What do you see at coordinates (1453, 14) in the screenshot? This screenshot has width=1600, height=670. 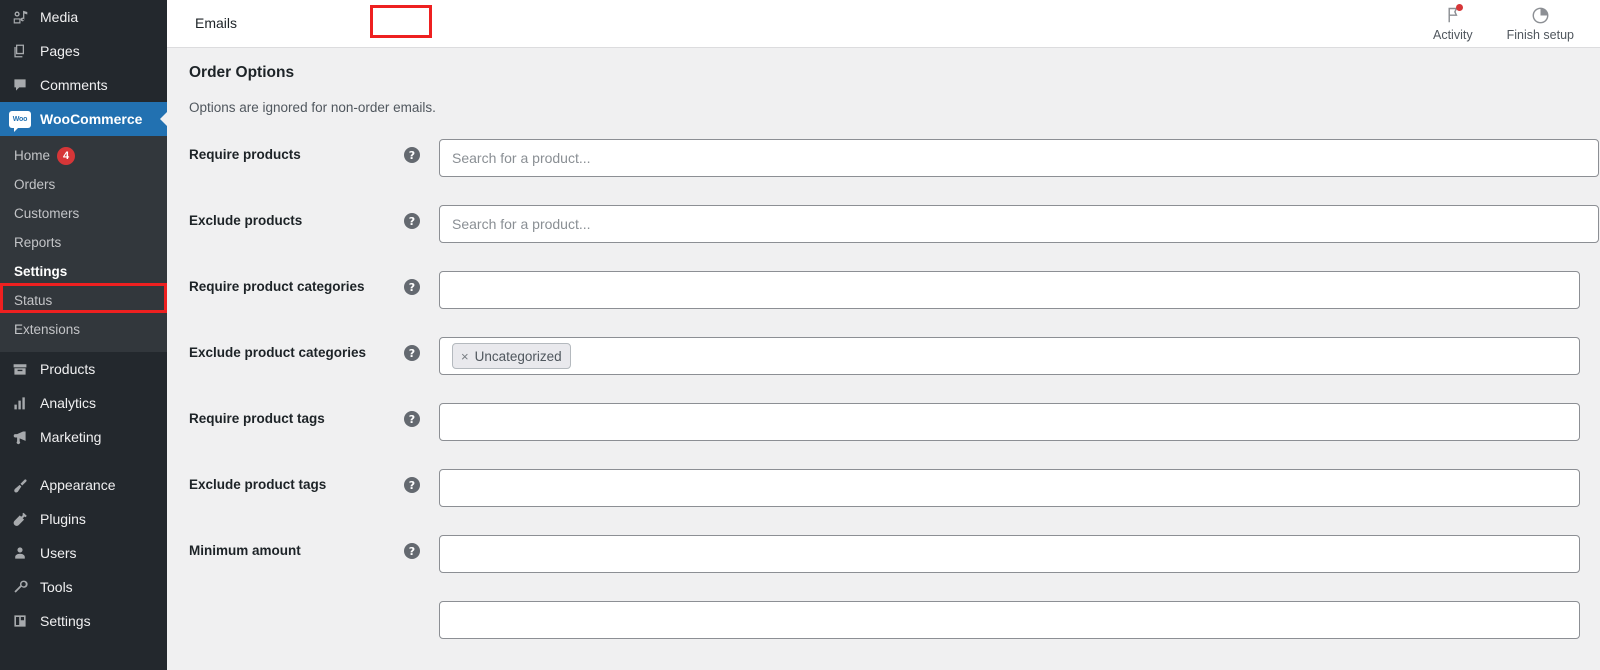 I see `flag-icon` at bounding box center [1453, 14].